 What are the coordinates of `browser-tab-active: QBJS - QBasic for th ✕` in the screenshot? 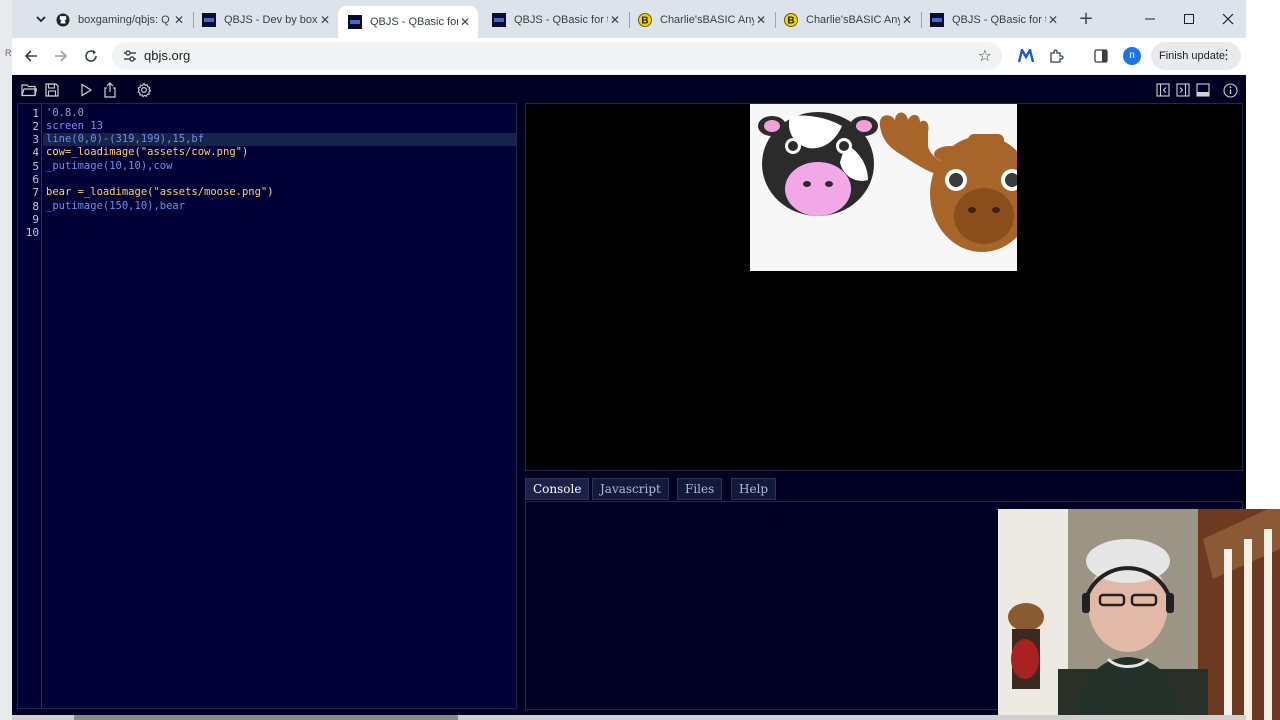 It's located at (408, 22).